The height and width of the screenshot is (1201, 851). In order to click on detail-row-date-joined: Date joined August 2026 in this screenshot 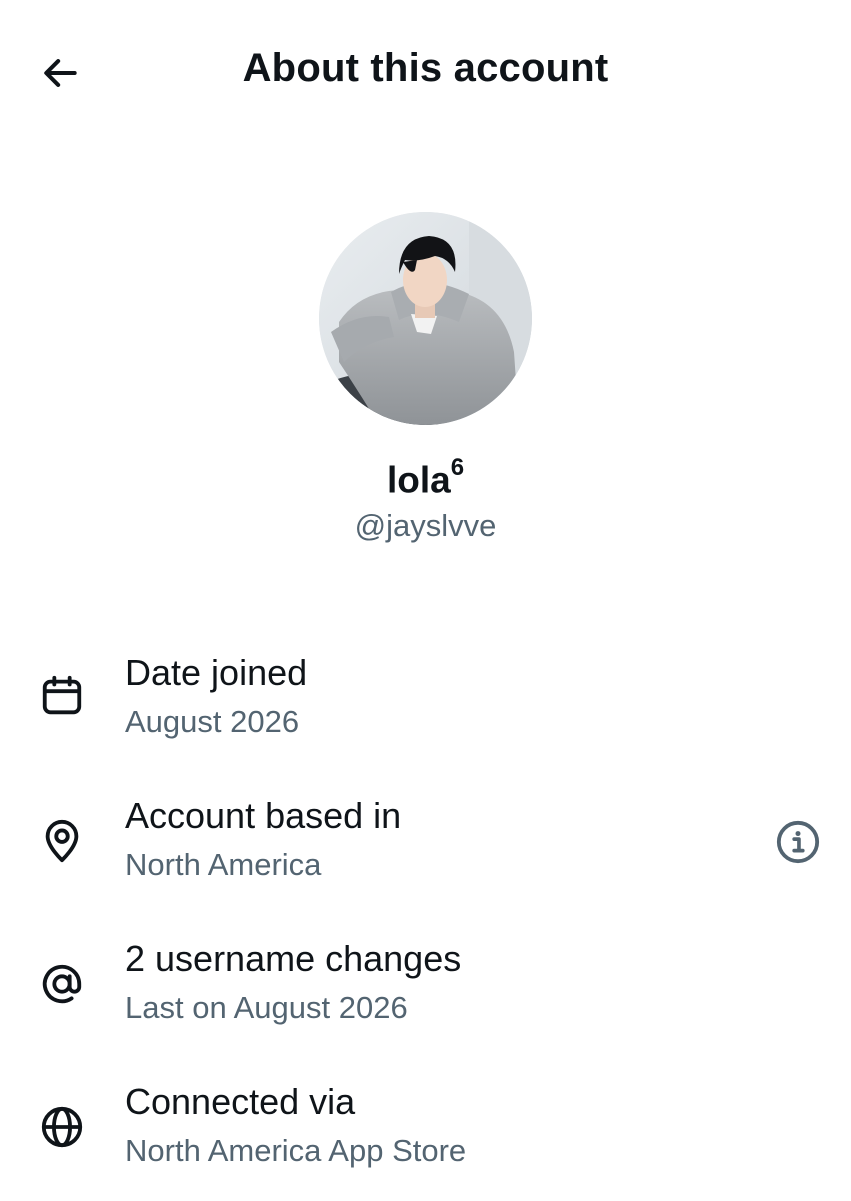, I will do `click(425, 712)`.